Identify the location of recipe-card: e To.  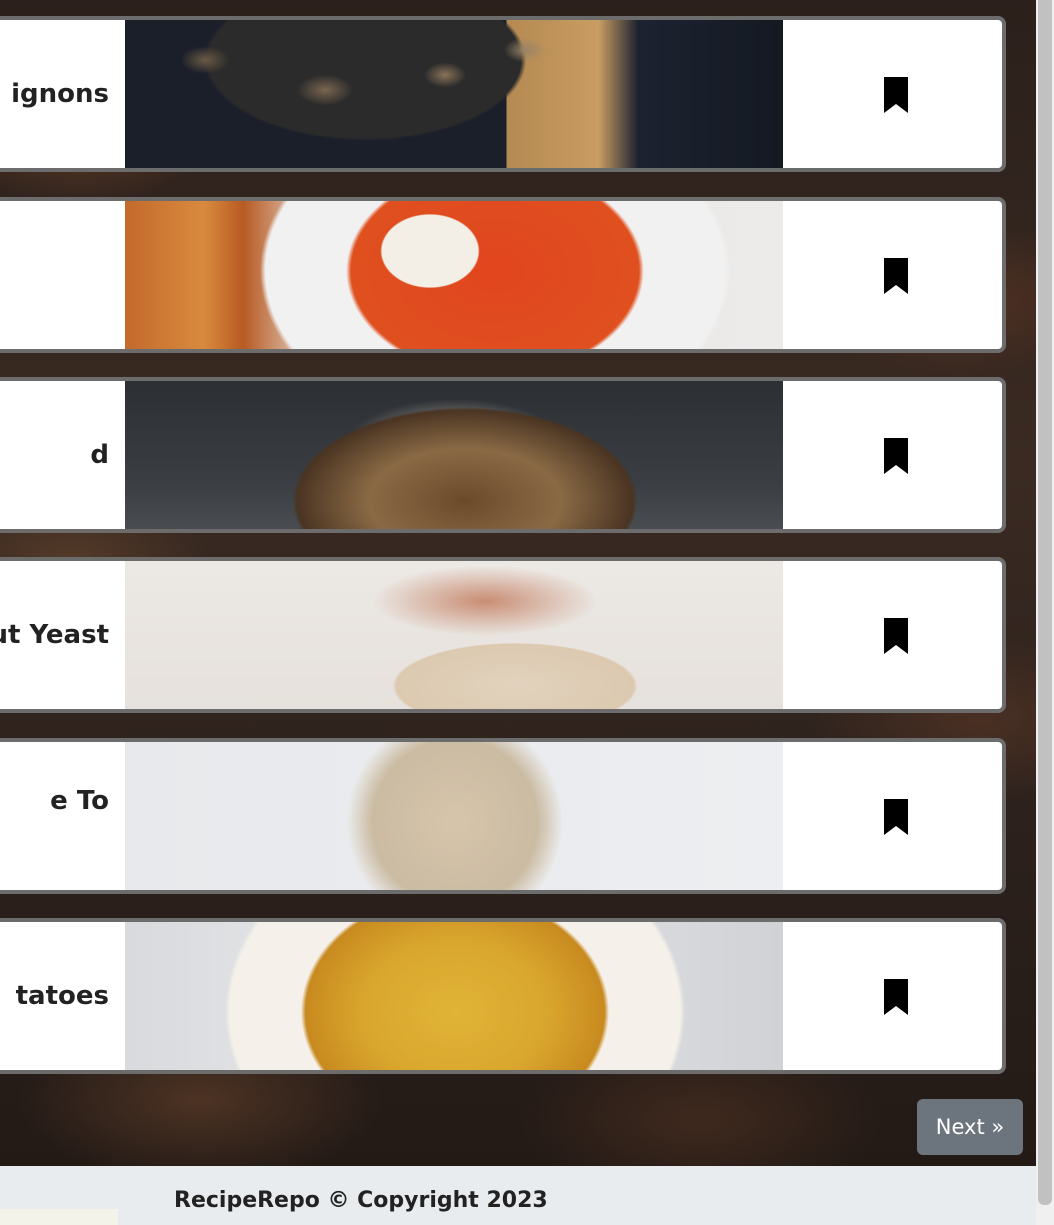
(503, 816).